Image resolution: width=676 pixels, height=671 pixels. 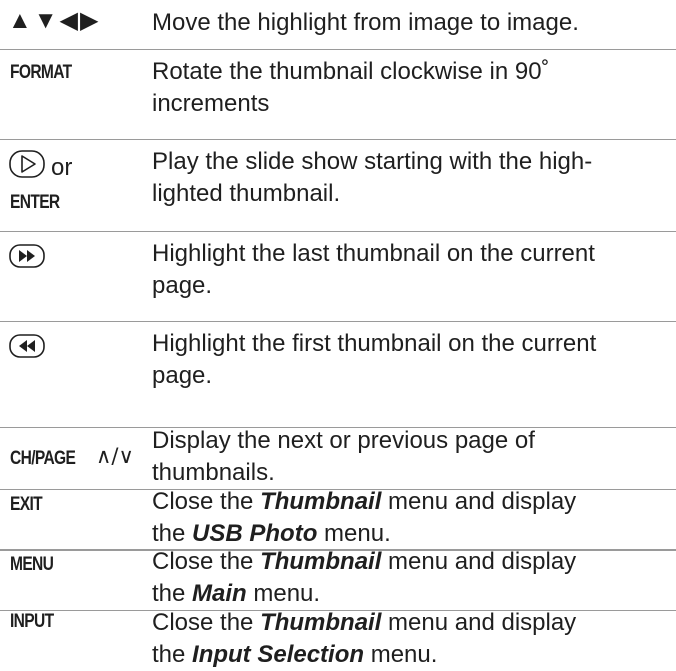 I want to click on fast-forward-icon, so click(x=27, y=256).